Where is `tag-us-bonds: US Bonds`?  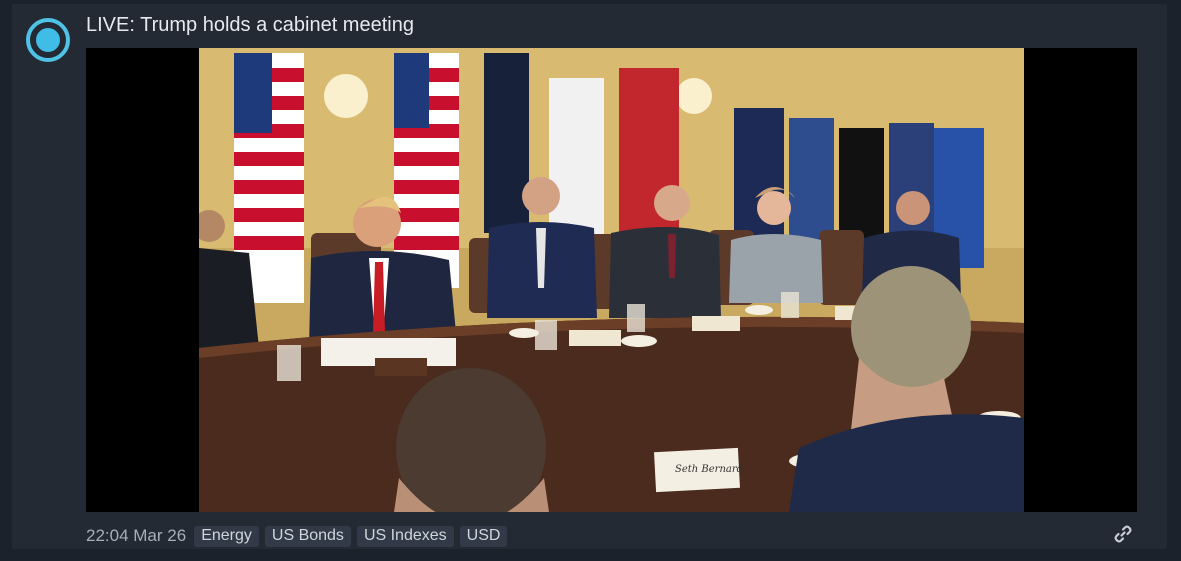 tag-us-bonds: US Bonds is located at coordinates (307, 536).